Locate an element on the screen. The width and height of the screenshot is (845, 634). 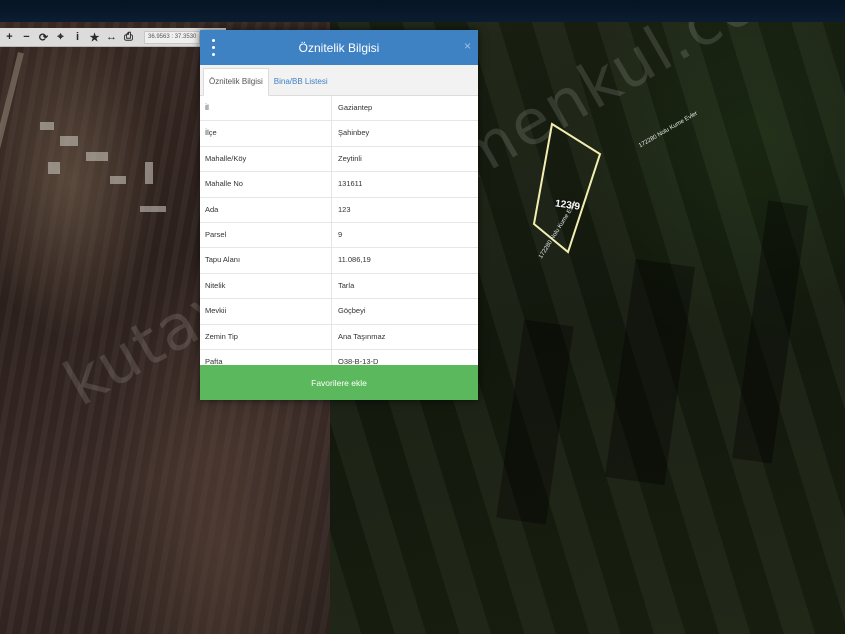
map-toolbar: + − ⟳ ⌖ i ★ ↔ ⎙ 36.9563 : 37.3530 is located at coordinates (113, 37).